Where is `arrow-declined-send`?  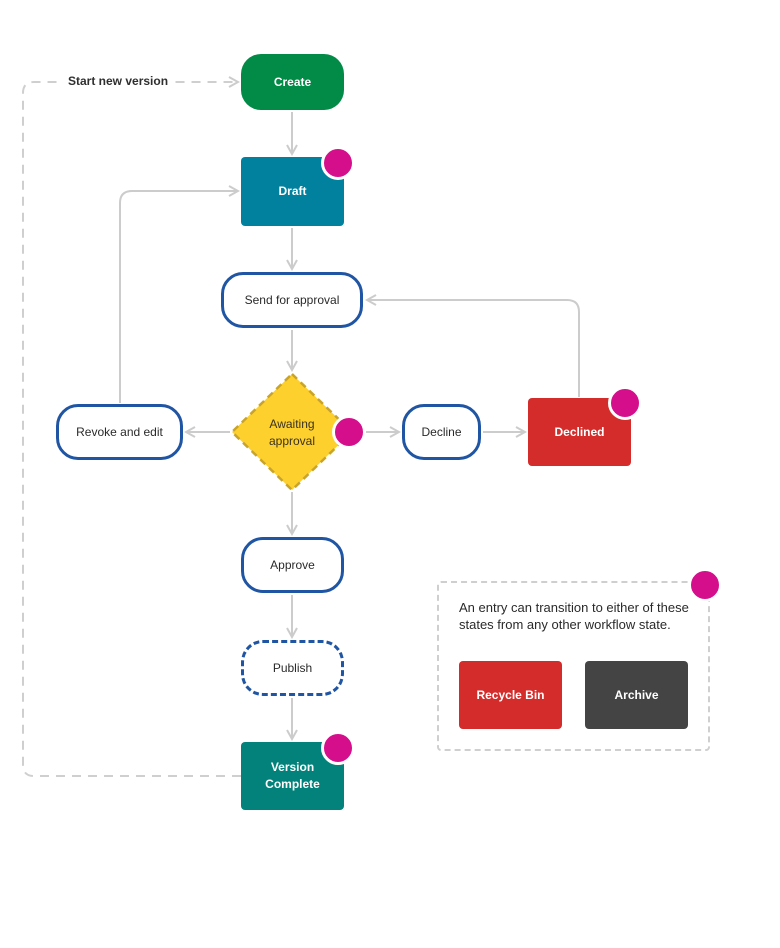 arrow-declined-send is located at coordinates (473, 348).